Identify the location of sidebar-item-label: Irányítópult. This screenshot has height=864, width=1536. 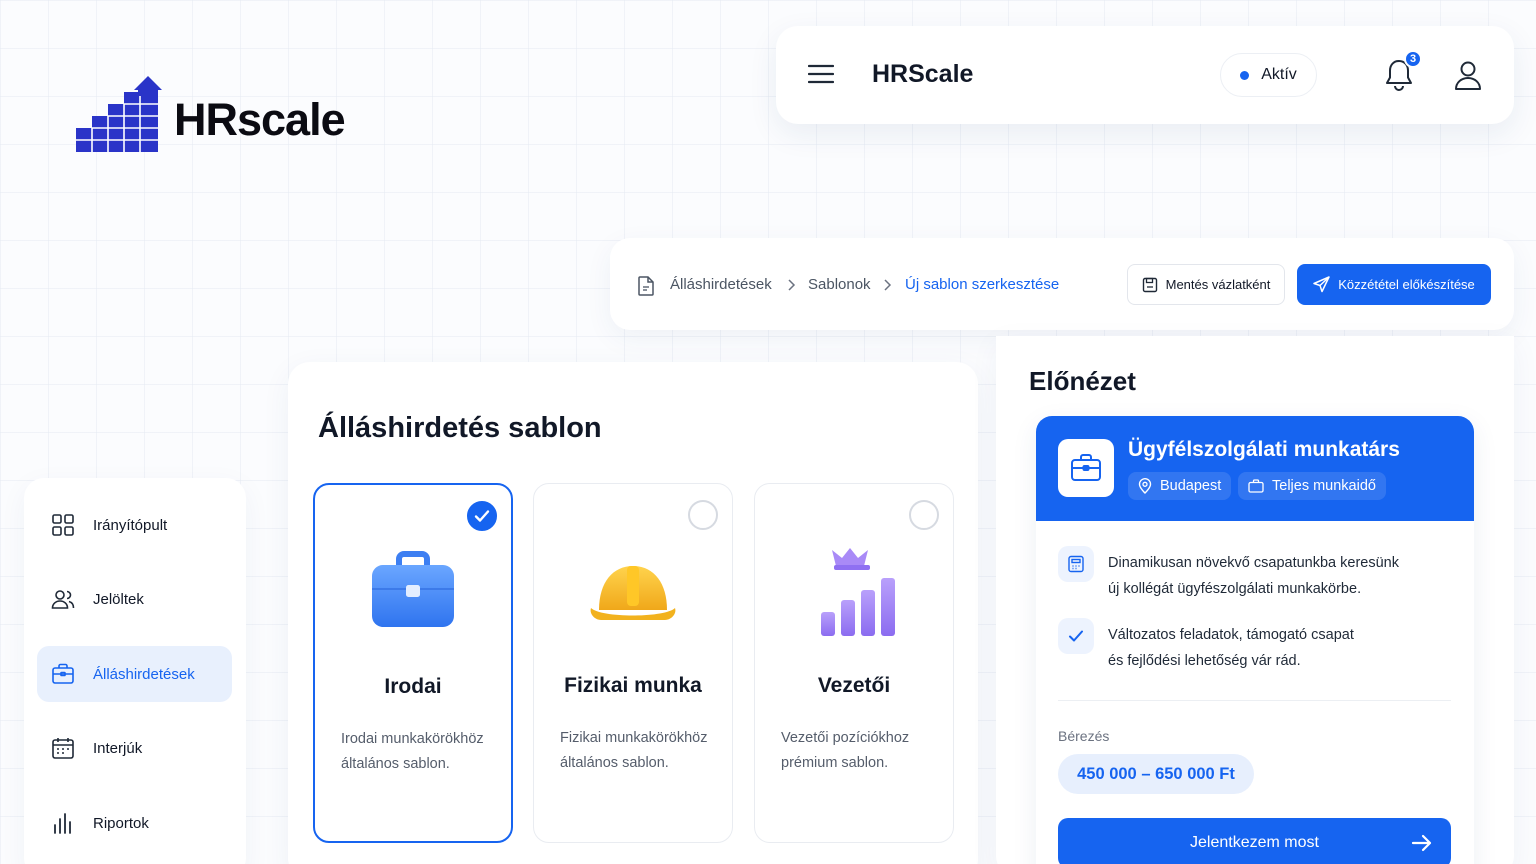
(130, 525).